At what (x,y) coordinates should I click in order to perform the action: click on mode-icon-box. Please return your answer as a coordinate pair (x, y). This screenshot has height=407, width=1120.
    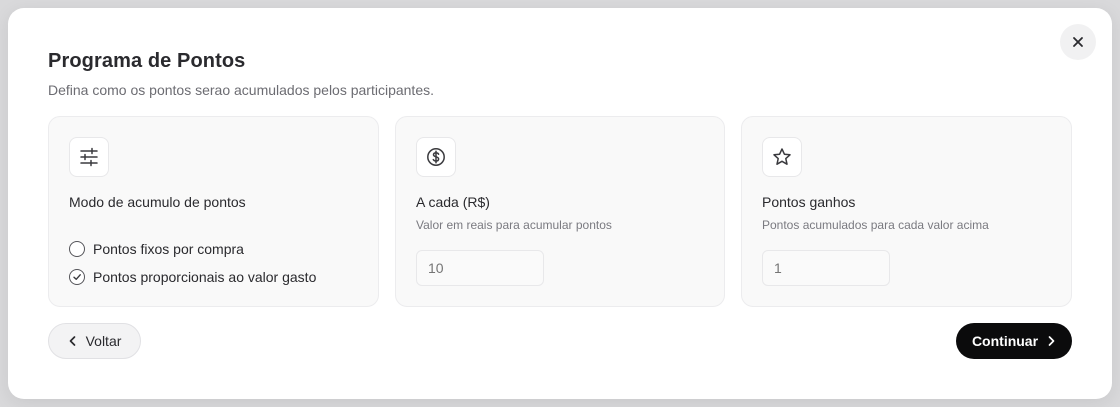
    Looking at the image, I should click on (89, 157).